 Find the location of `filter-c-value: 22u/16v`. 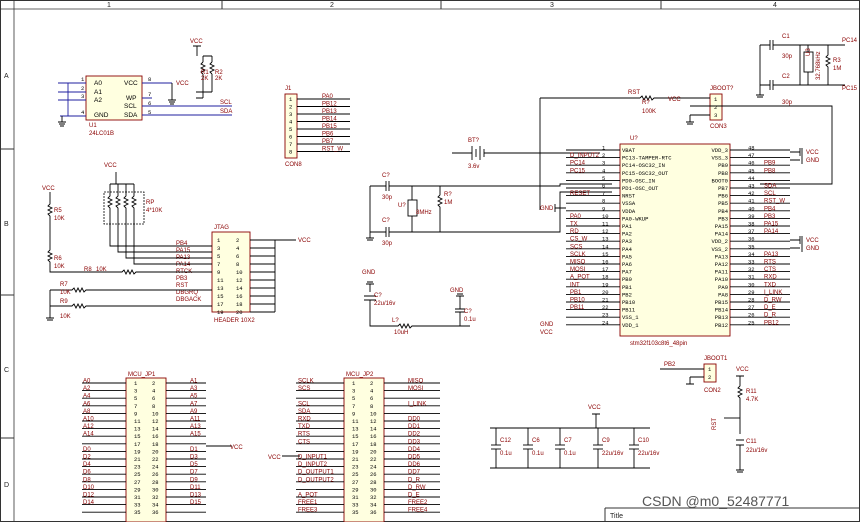

filter-c-value: 22u/16v is located at coordinates (384, 304).